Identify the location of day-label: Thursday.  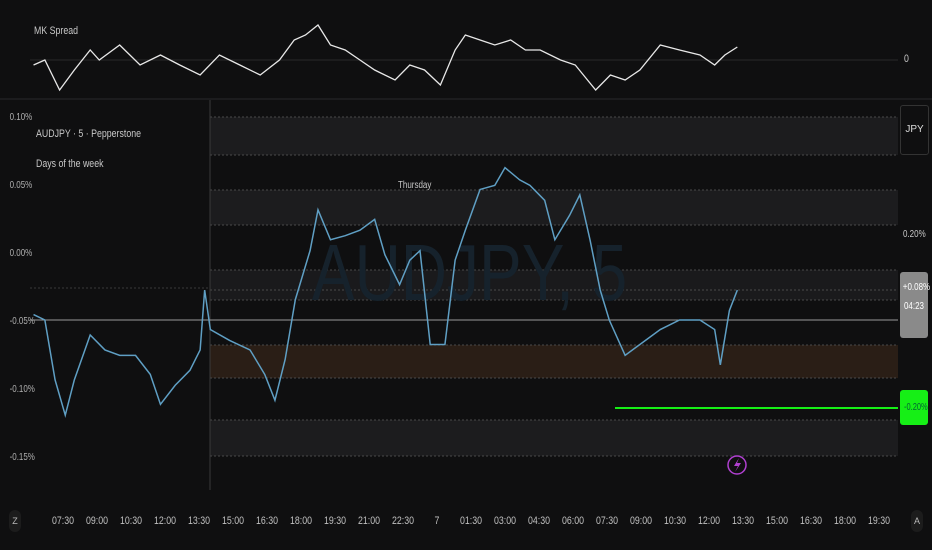
(415, 185).